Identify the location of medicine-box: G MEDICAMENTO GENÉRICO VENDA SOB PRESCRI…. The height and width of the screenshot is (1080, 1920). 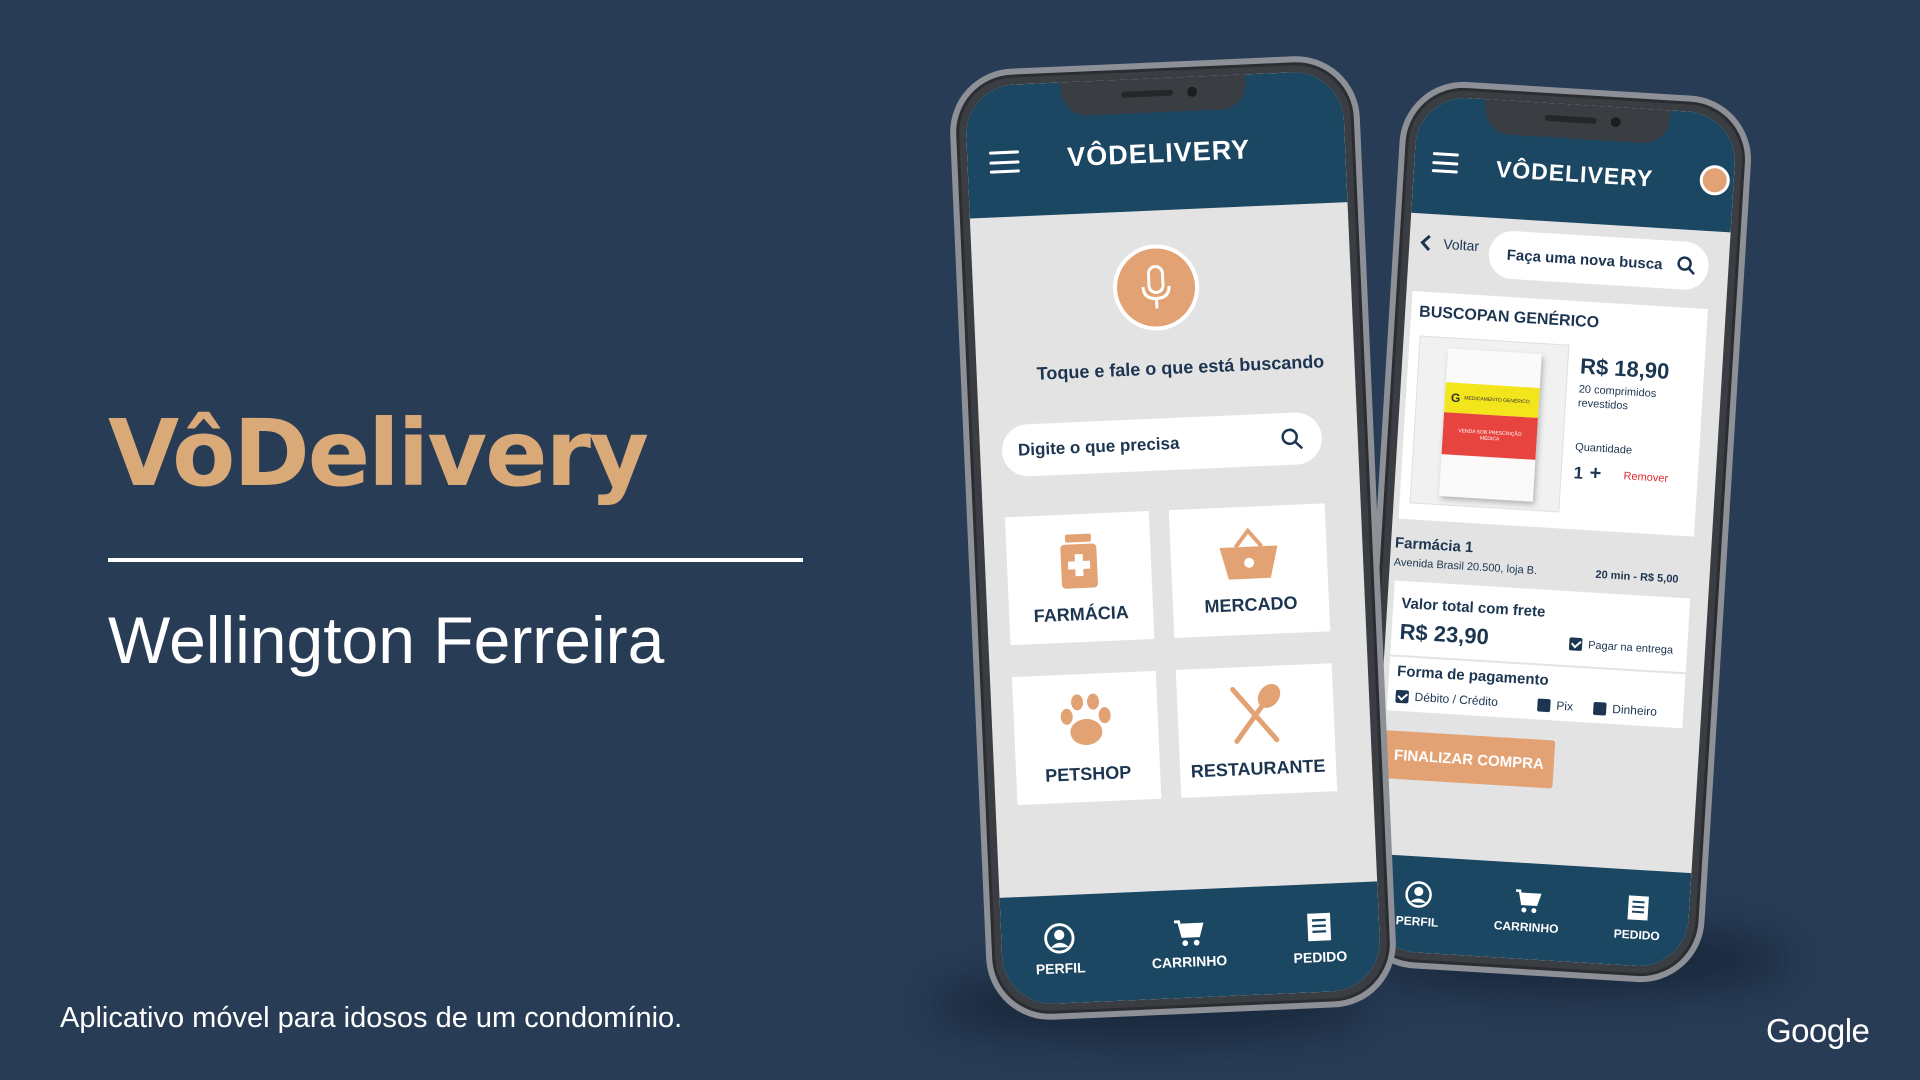
(1490, 425).